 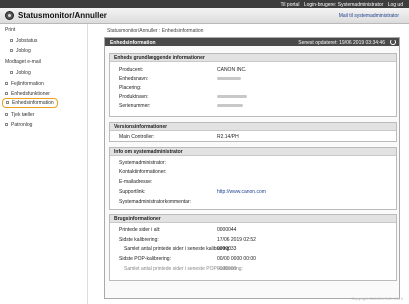 What do you see at coordinates (137, 137) in the screenshot?
I see `main-controller-label: Main Controller:` at bounding box center [137, 137].